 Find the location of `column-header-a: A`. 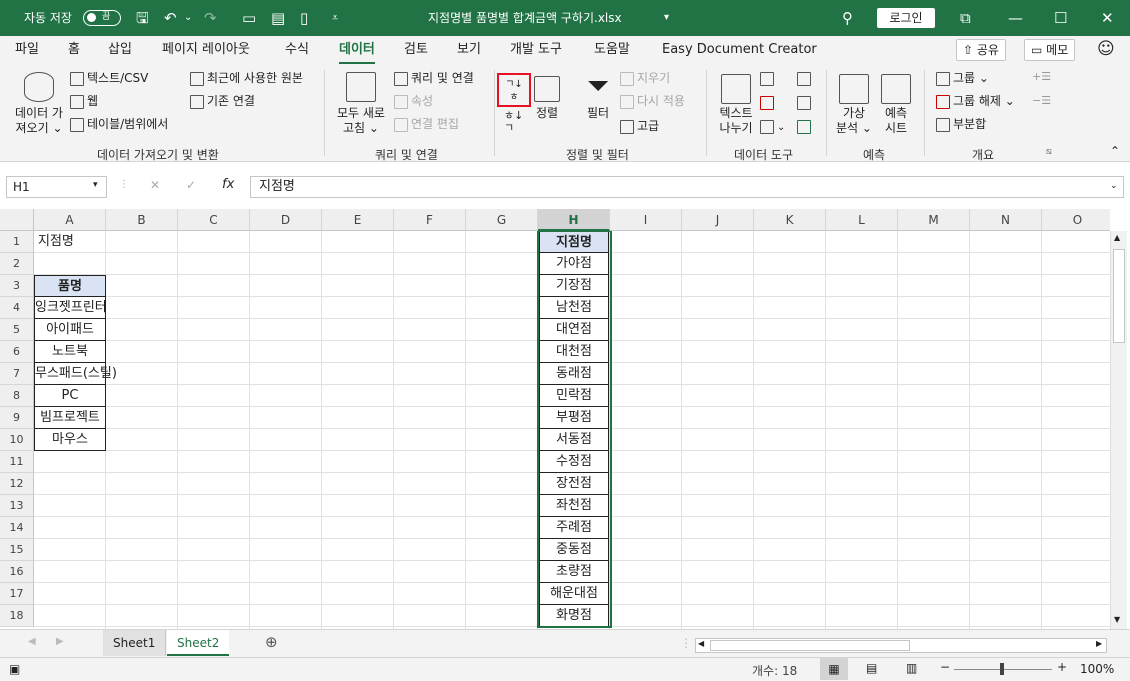

column-header-a: A is located at coordinates (70, 220).